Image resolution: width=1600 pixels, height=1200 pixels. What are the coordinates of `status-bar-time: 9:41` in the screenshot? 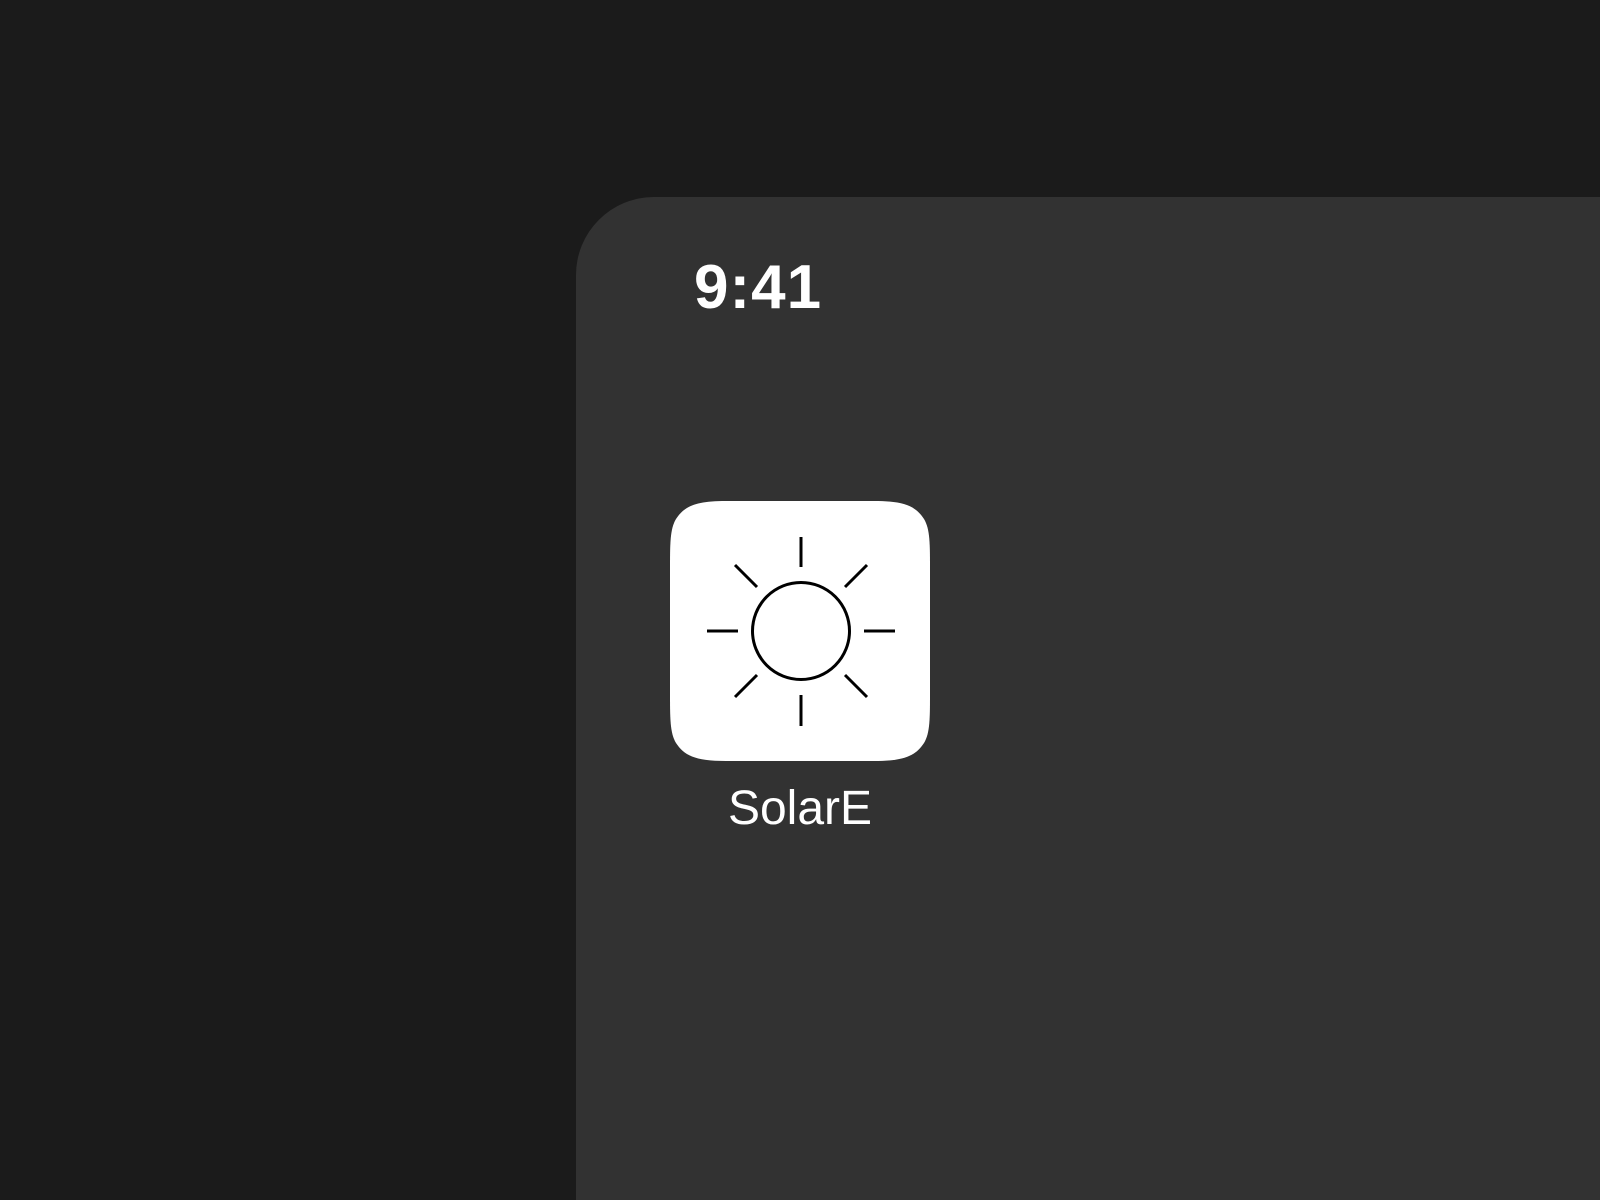 It's located at (758, 287).